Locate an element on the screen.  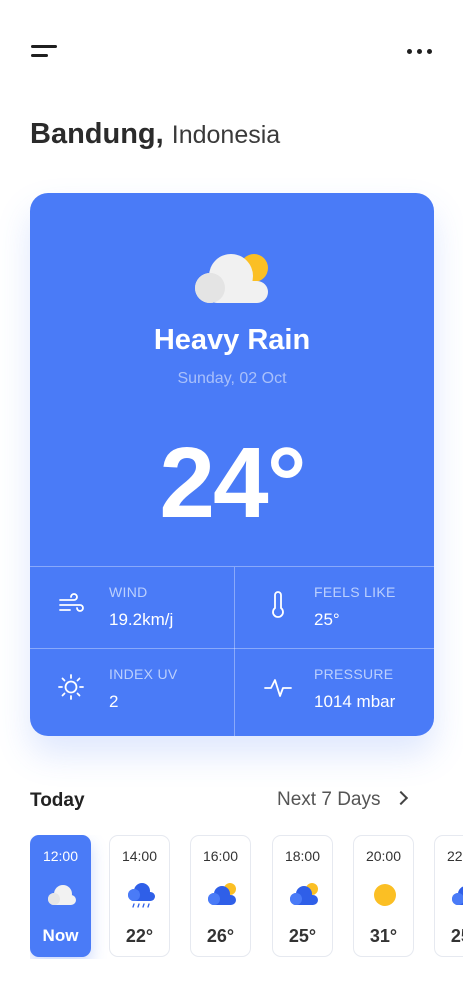
more-options-icon is located at coordinates (420, 52).